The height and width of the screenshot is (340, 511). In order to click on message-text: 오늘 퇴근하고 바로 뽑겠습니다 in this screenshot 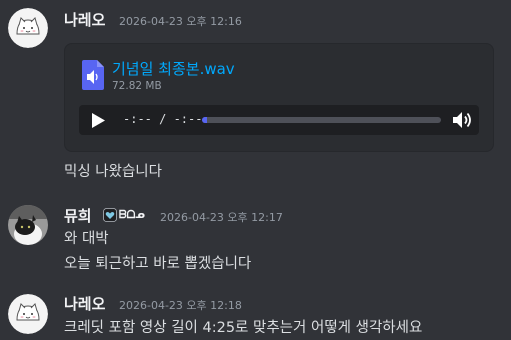, I will do `click(158, 264)`.